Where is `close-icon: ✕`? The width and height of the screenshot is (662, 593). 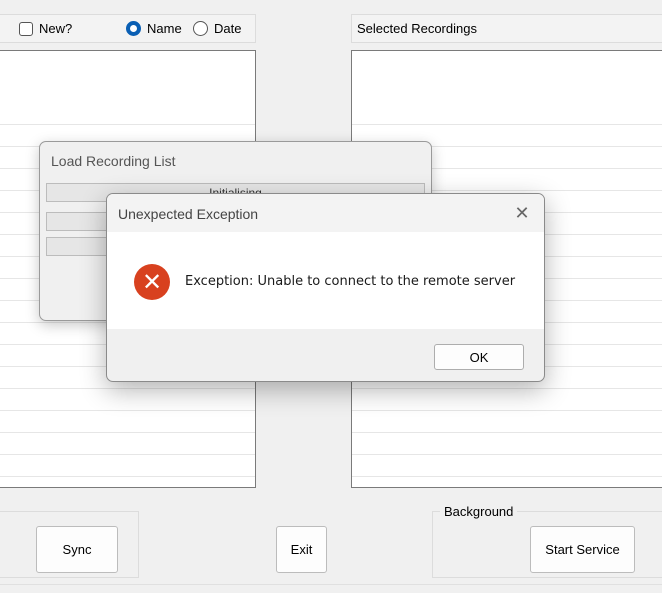
close-icon: ✕ is located at coordinates (522, 213).